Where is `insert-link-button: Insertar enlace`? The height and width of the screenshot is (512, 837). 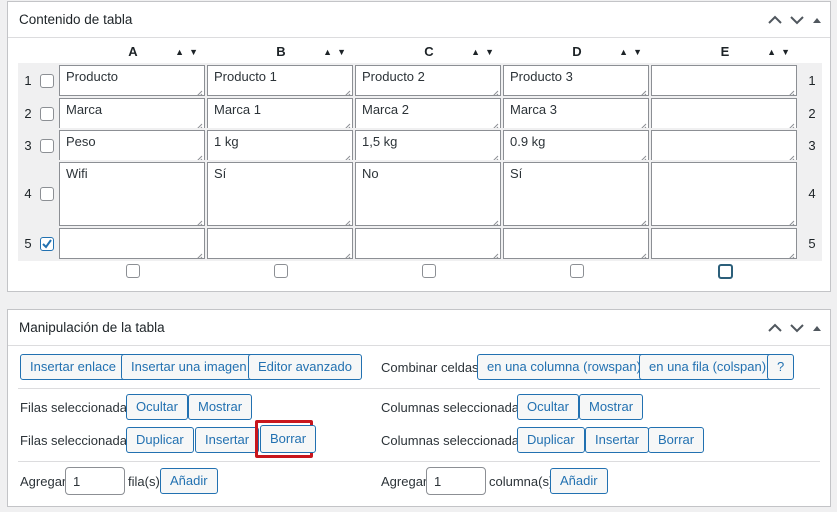
insert-link-button: Insertar enlace is located at coordinates (73, 367).